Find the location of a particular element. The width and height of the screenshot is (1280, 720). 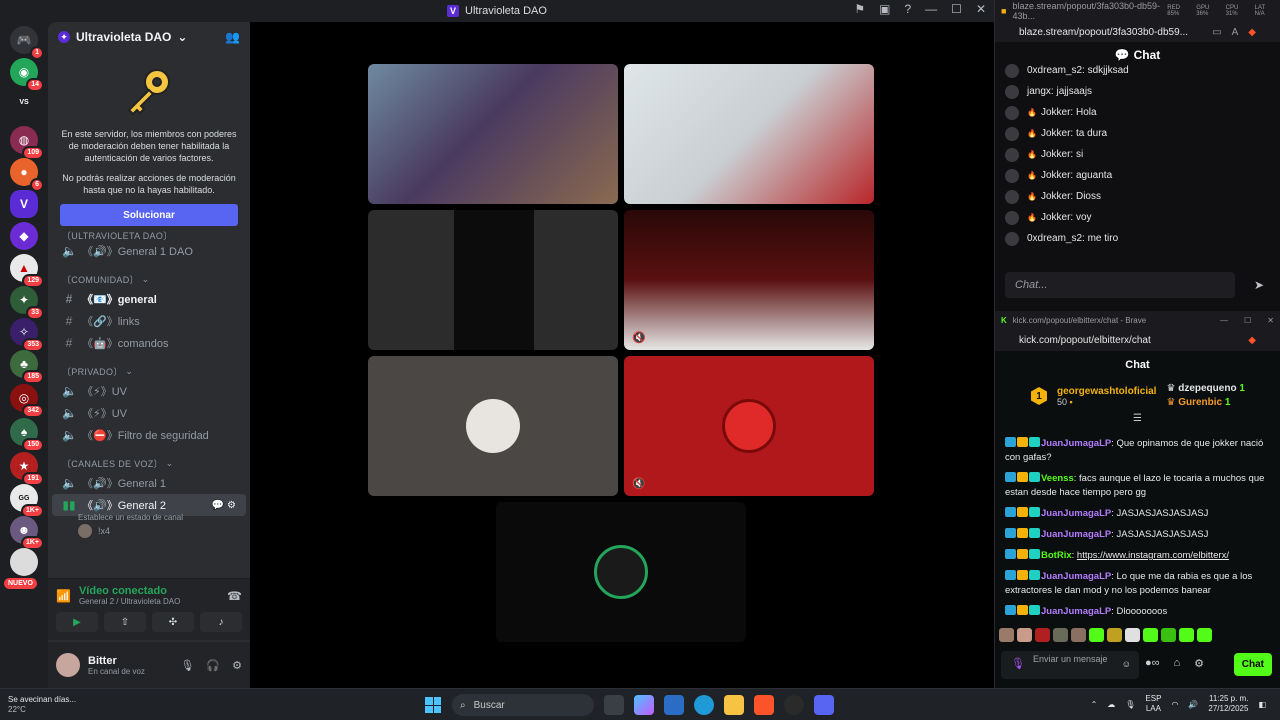

cast-icon: ▭ is located at coordinates (1216, 32).